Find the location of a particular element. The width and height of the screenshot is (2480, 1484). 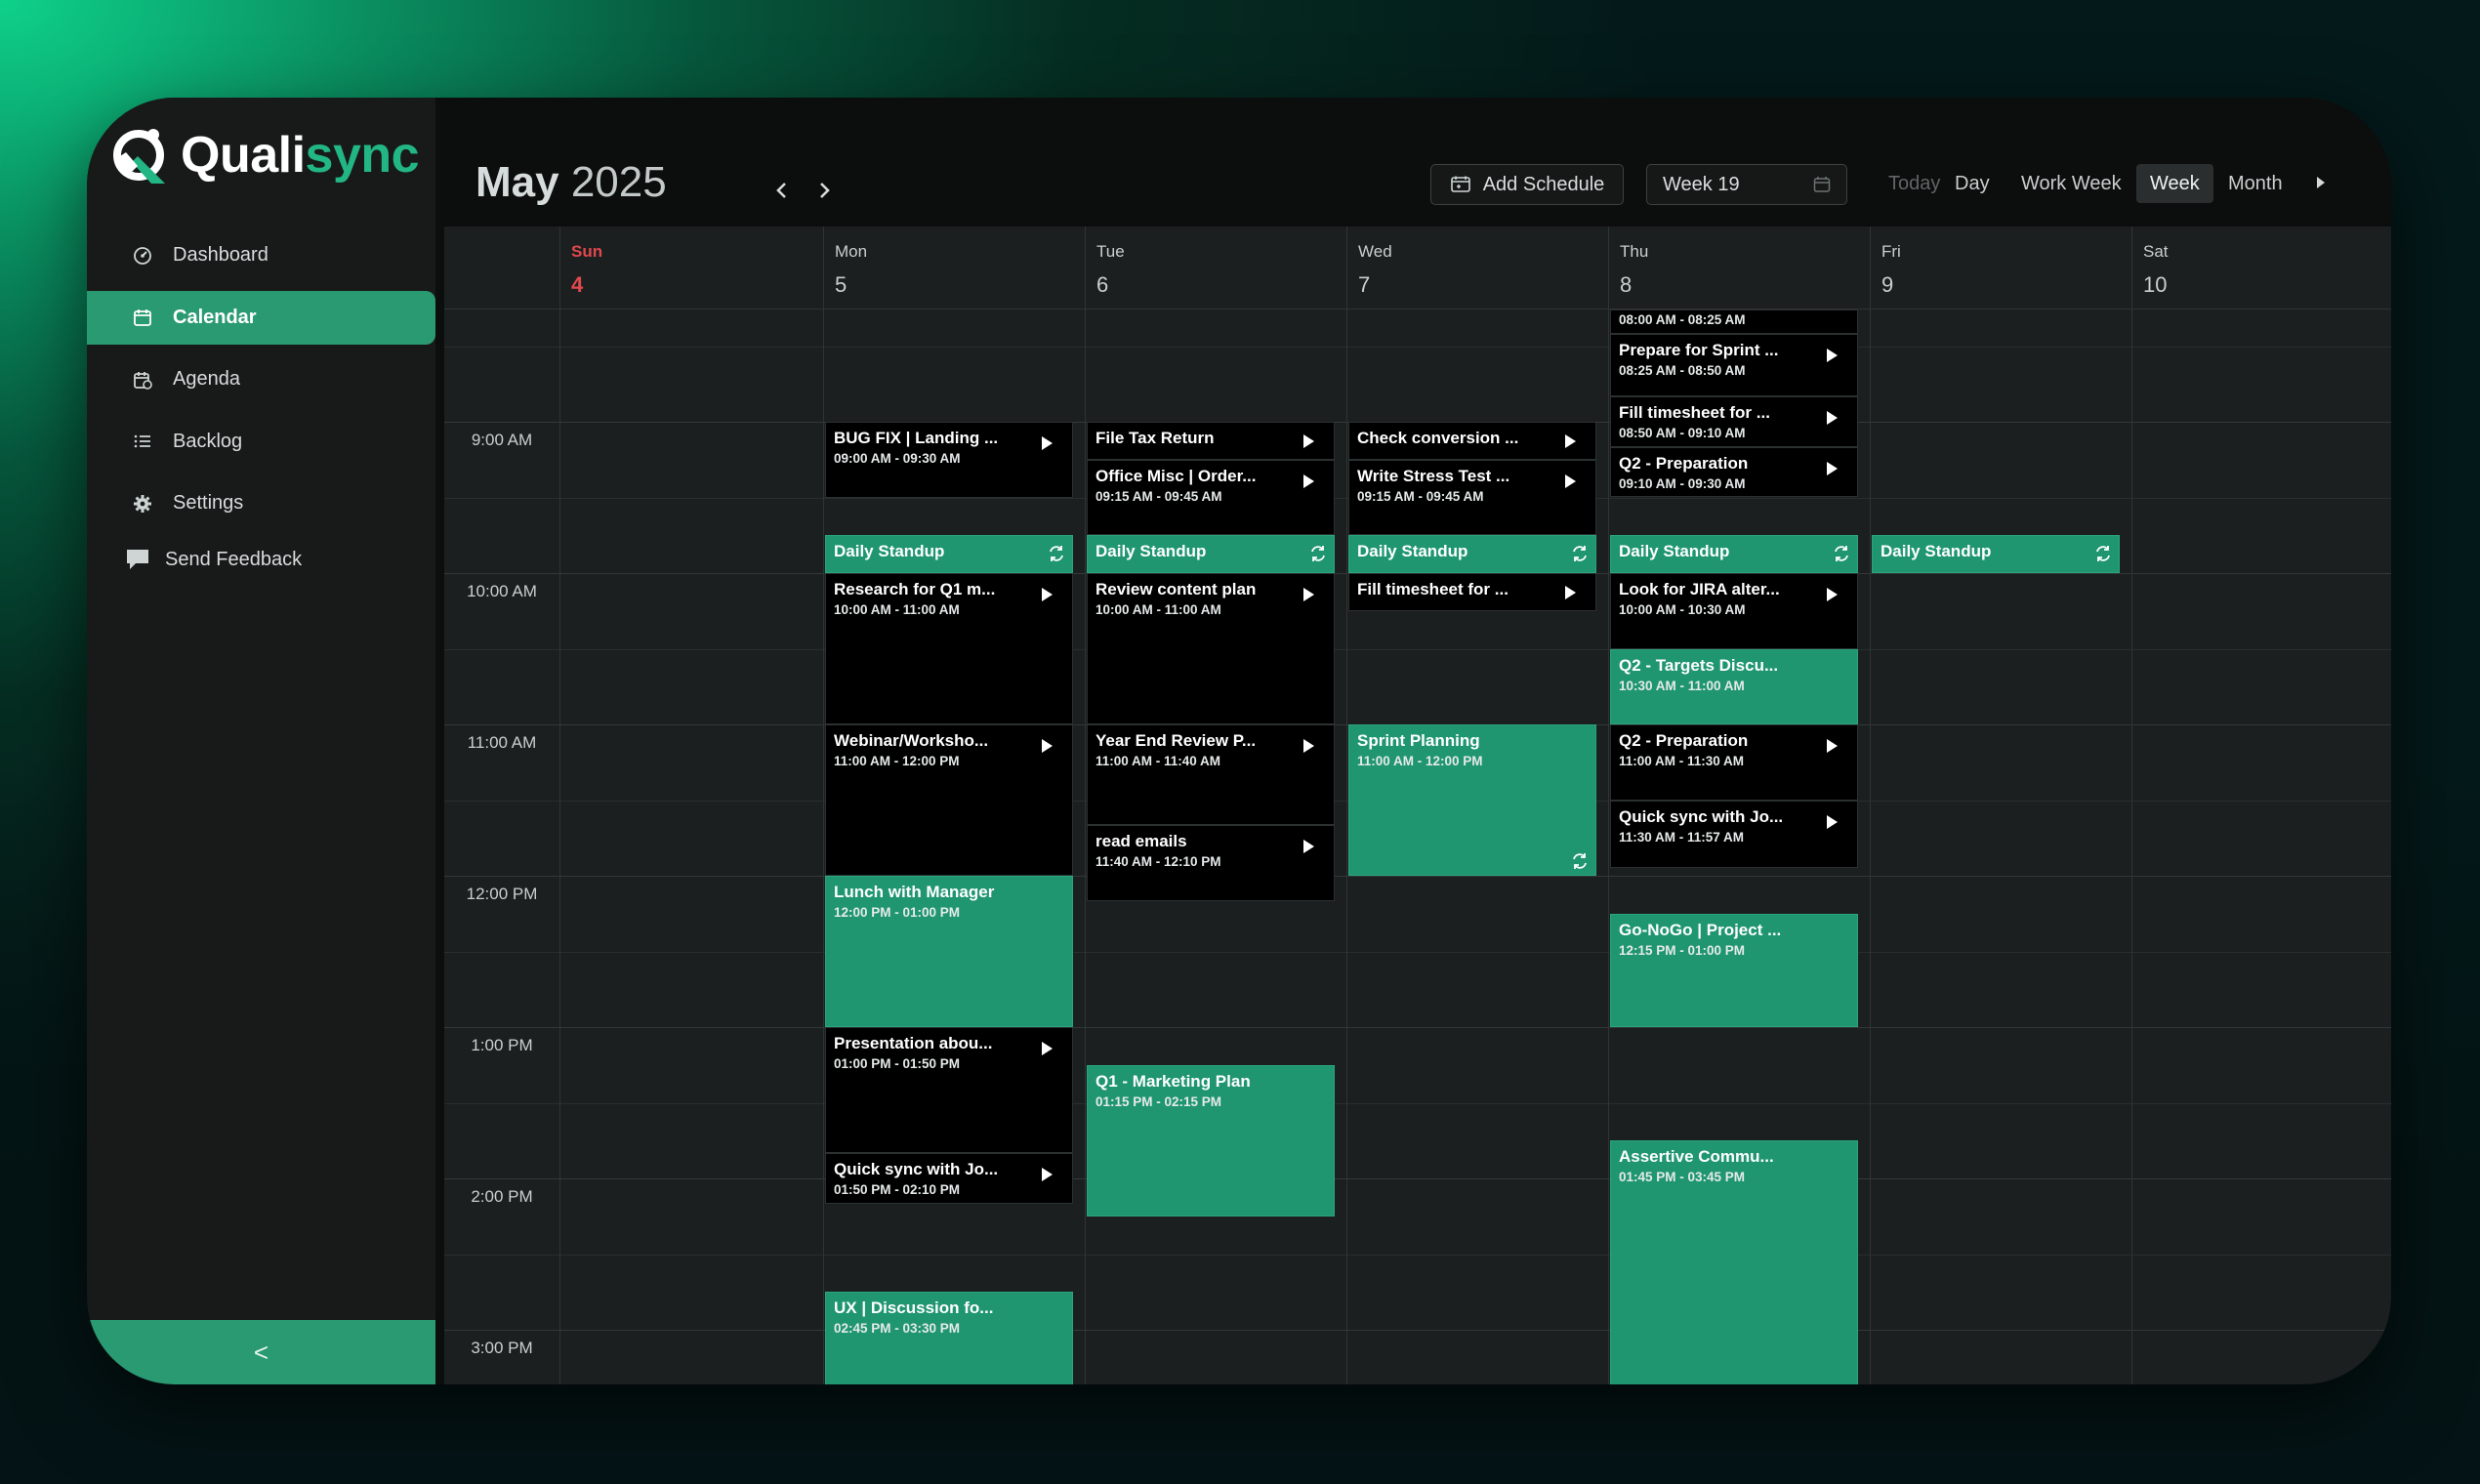

send-feedback-button: Send Feedback is located at coordinates (213, 560).